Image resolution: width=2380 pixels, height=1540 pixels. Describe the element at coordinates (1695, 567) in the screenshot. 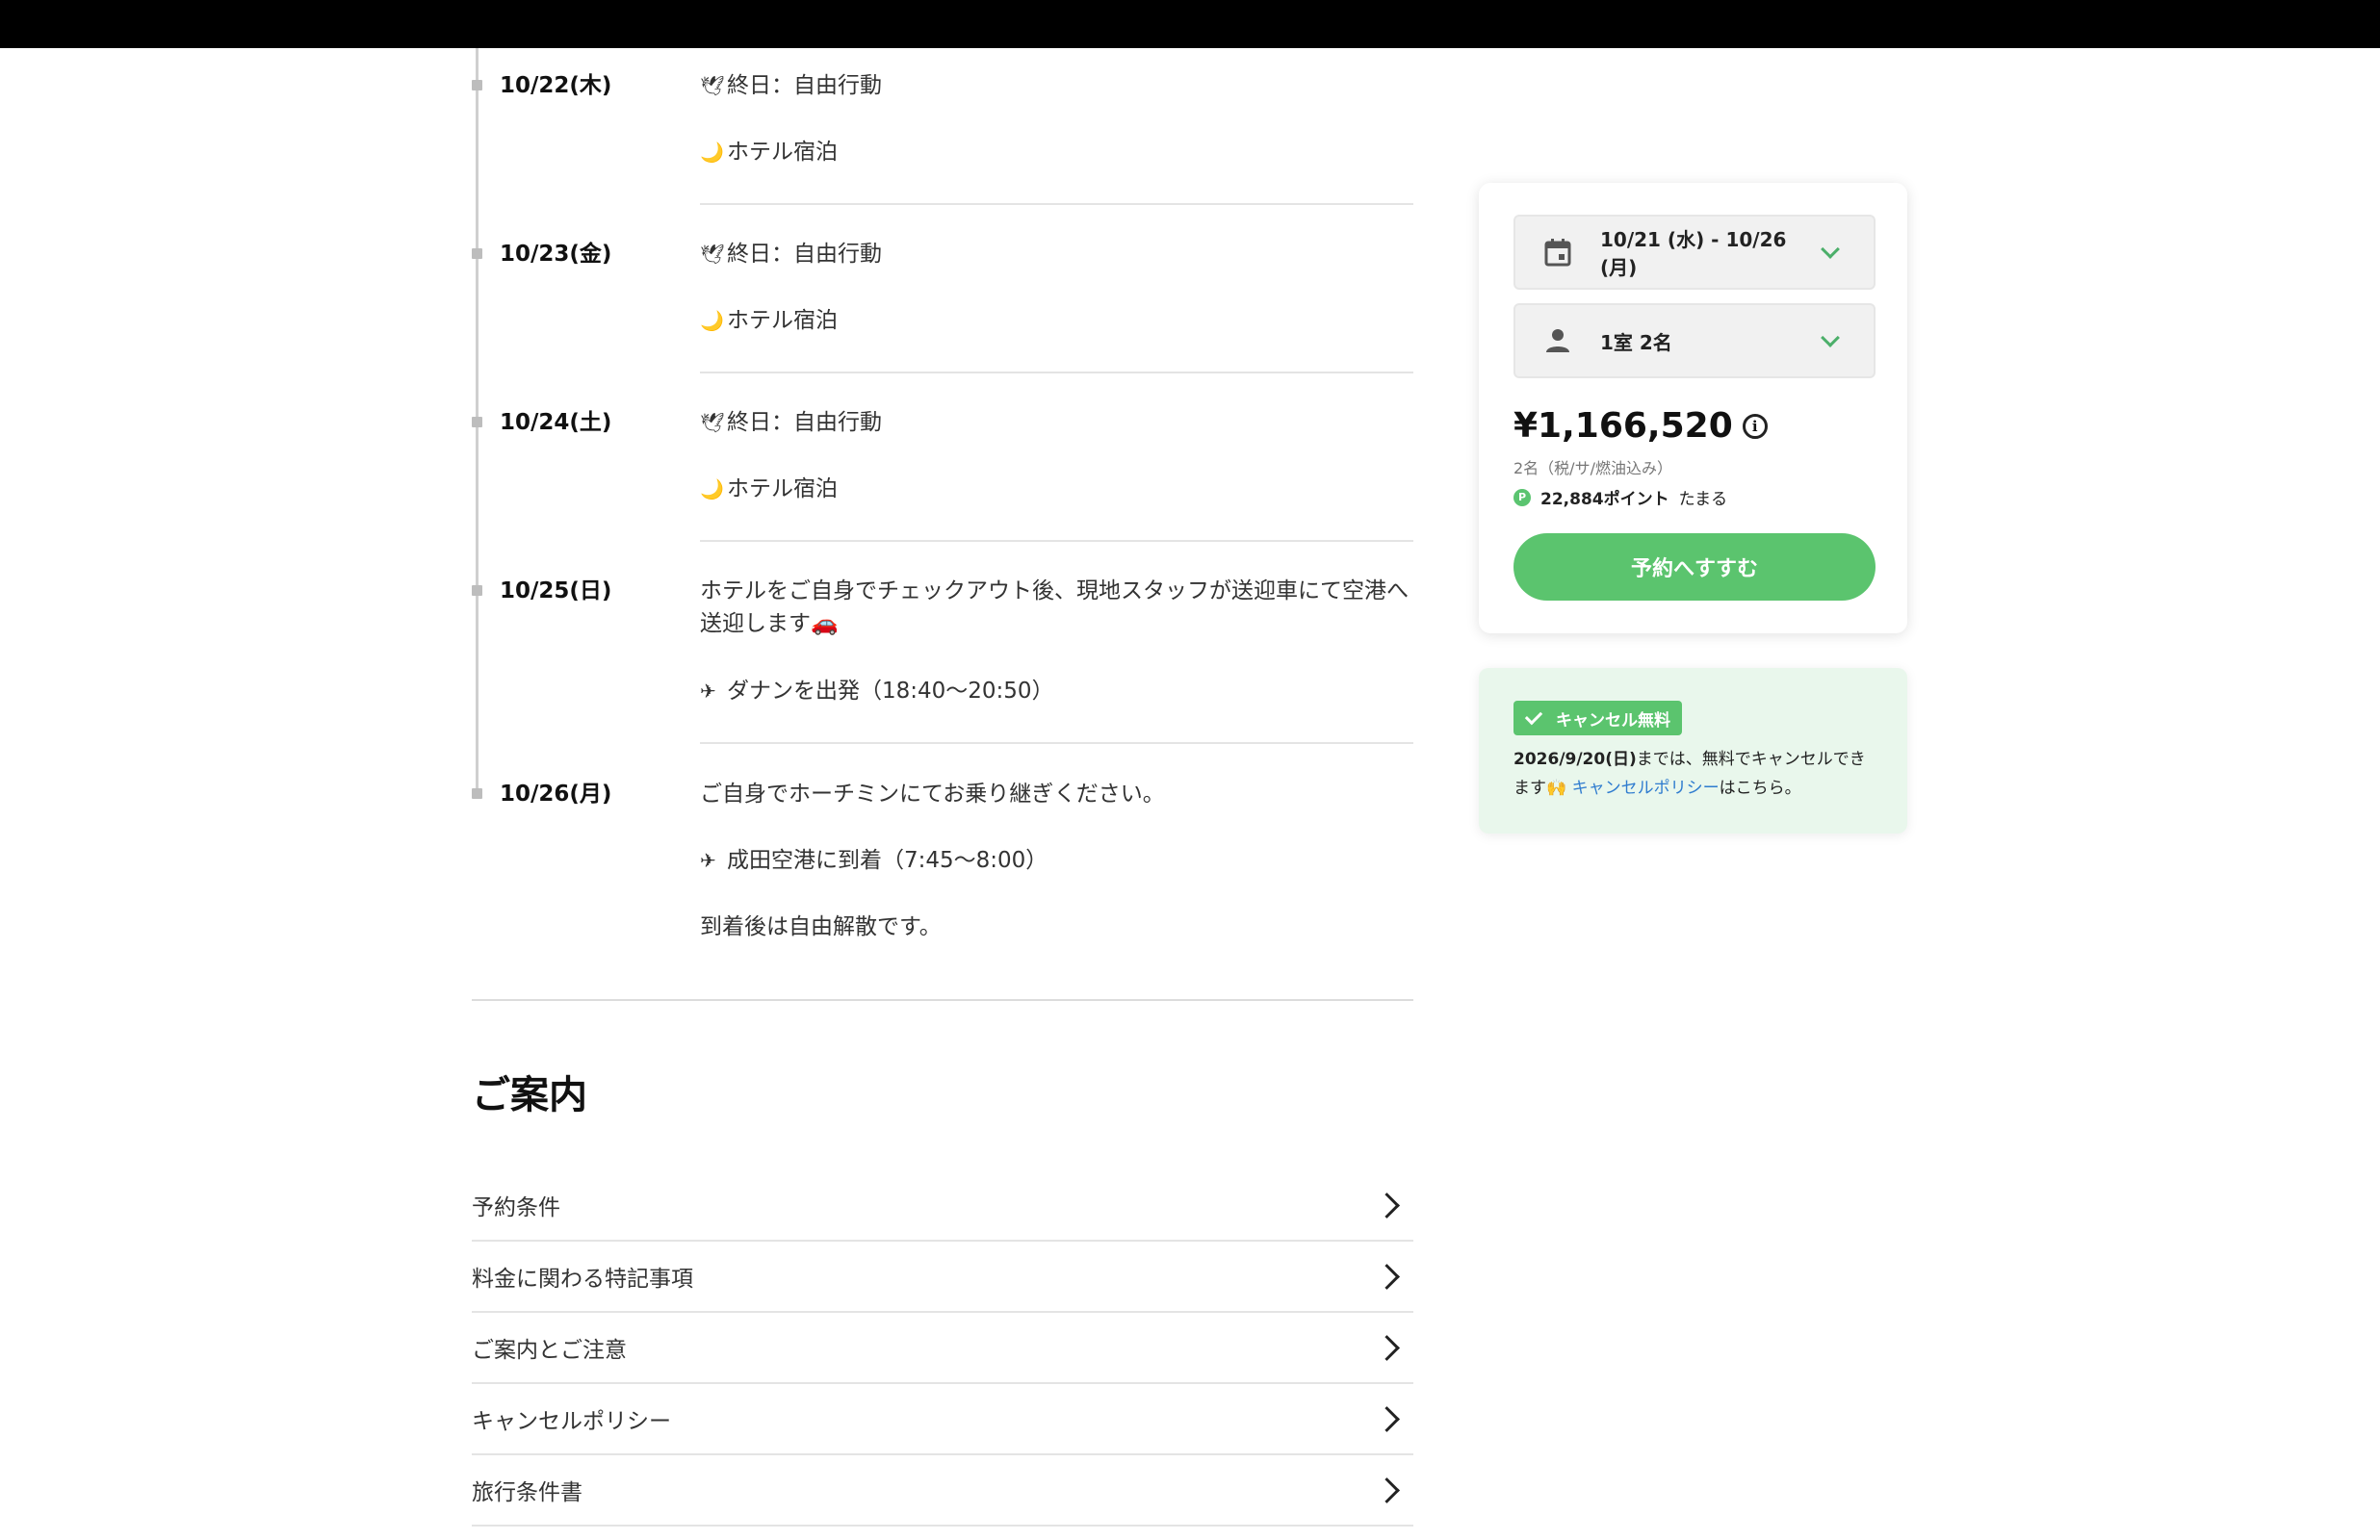

I see `reserve-button: 予約へすすむ` at that location.